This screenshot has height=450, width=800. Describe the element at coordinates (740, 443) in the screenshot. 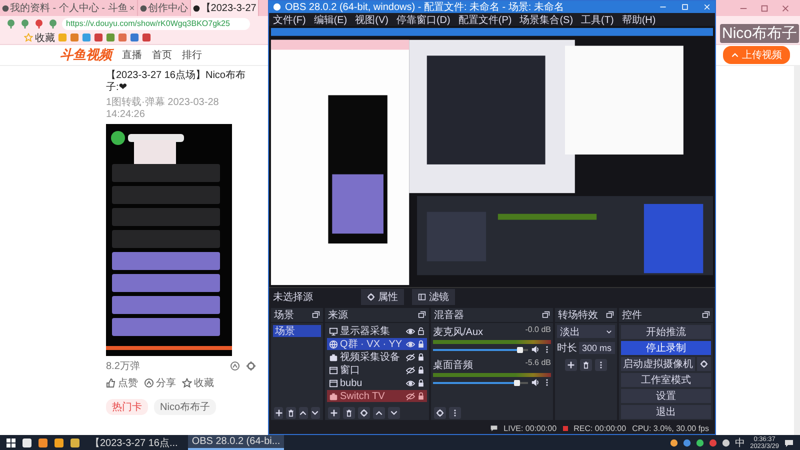

I see `ime-indicator: 中` at that location.